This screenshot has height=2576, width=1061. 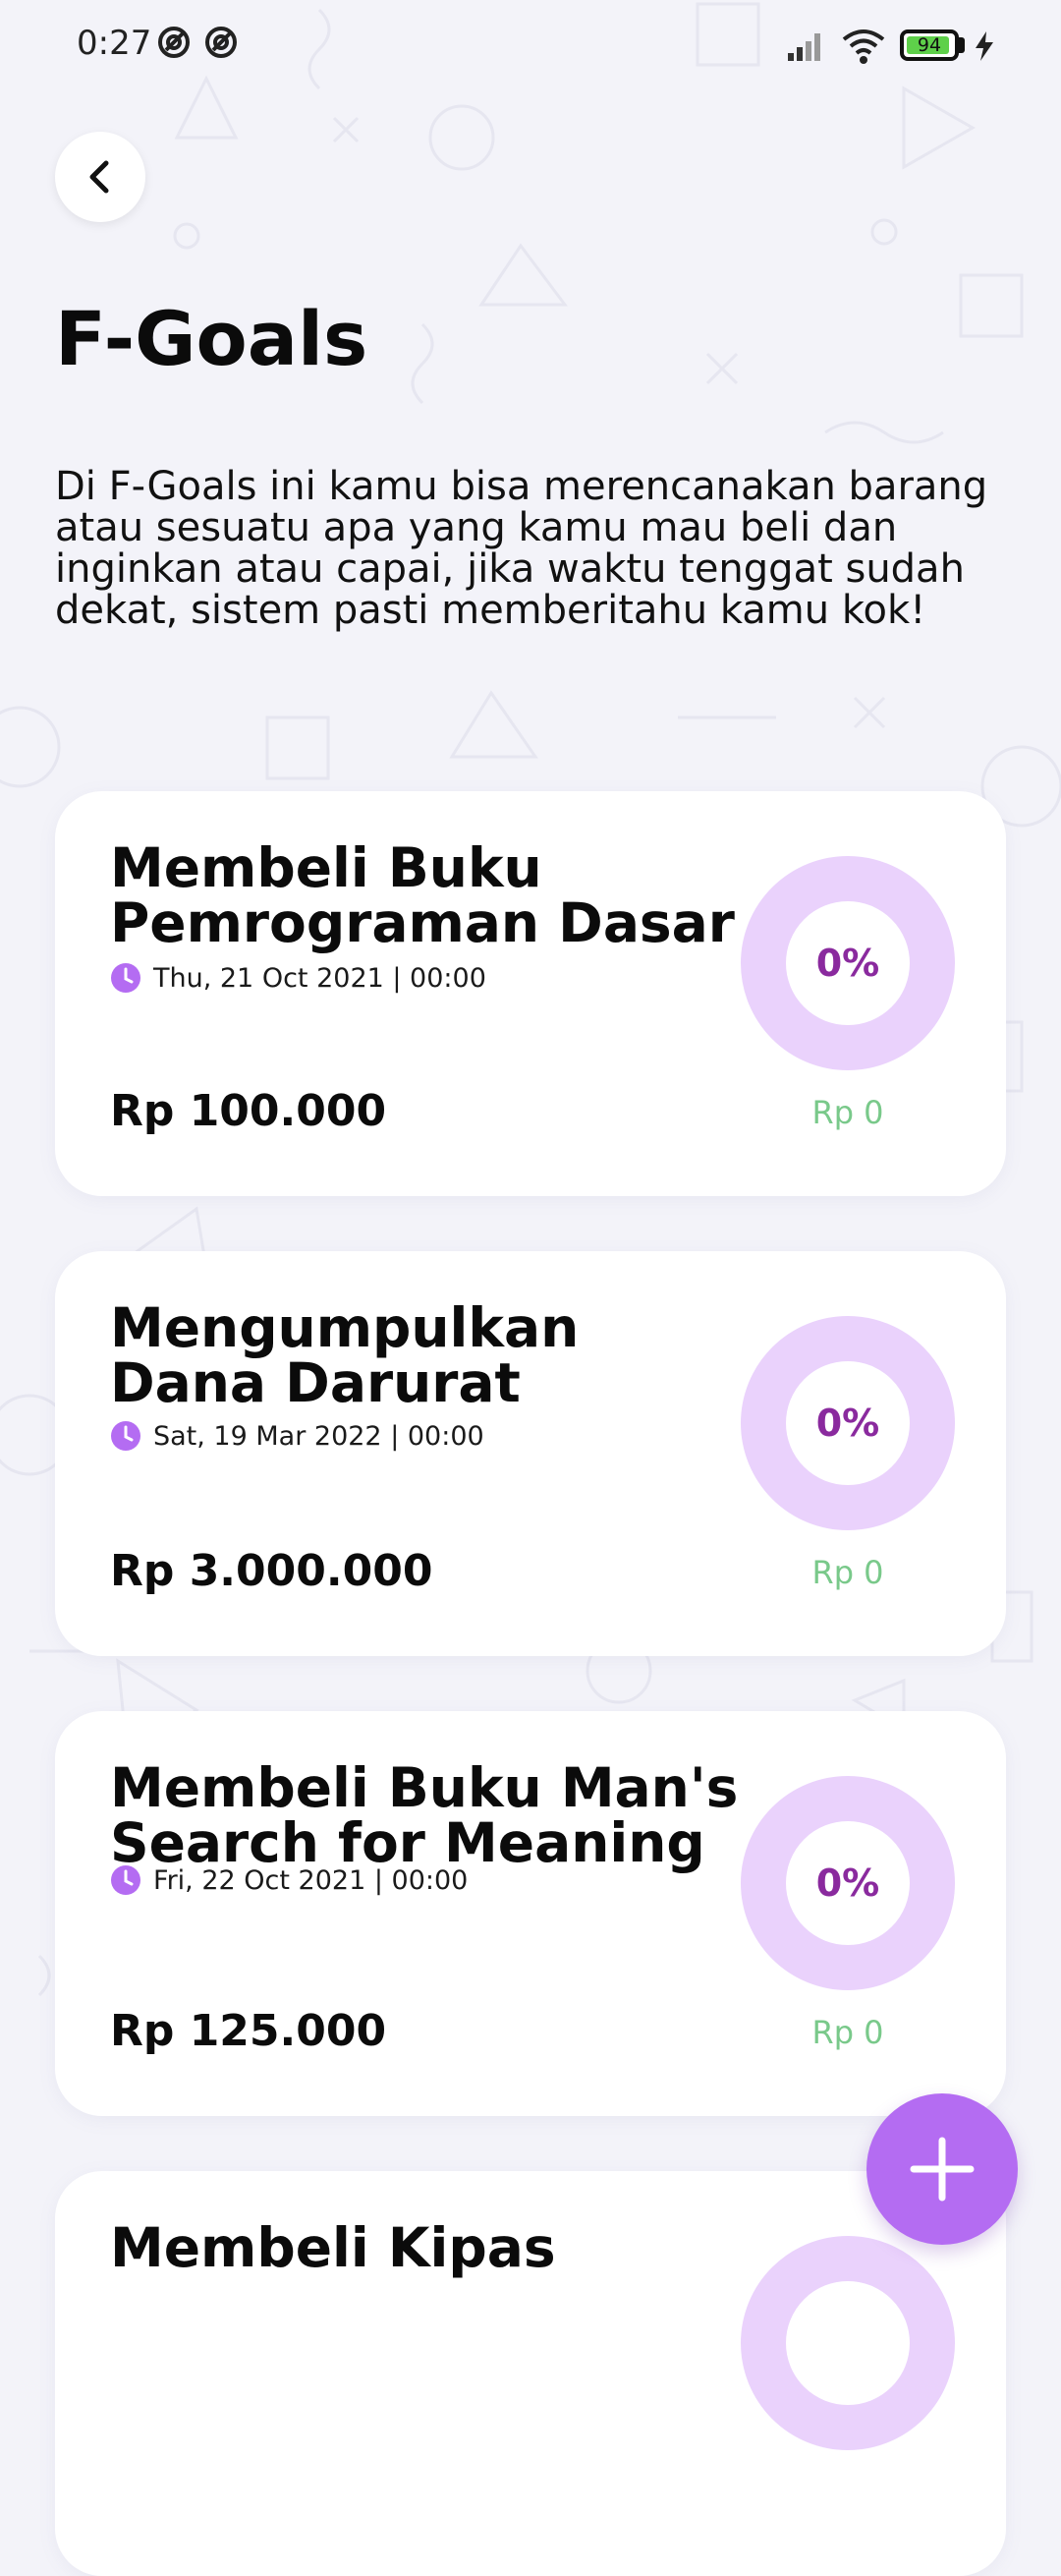 I want to click on battery-level: 94, so click(x=929, y=45).